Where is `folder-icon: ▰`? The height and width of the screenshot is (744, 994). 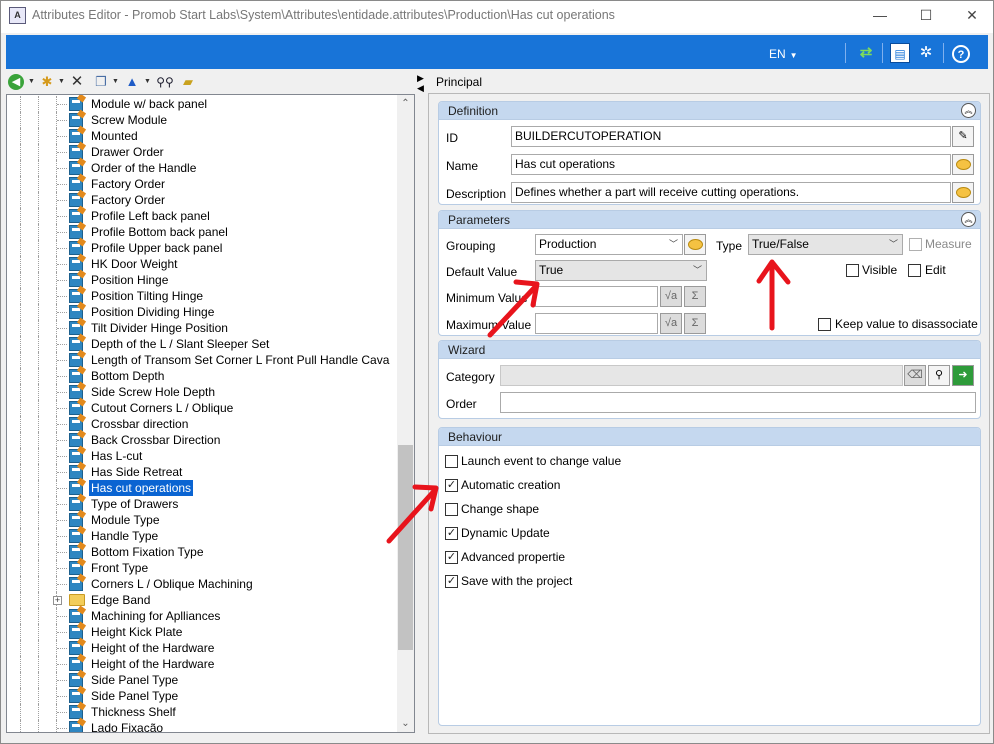
folder-icon: ▰ is located at coordinates (188, 82).